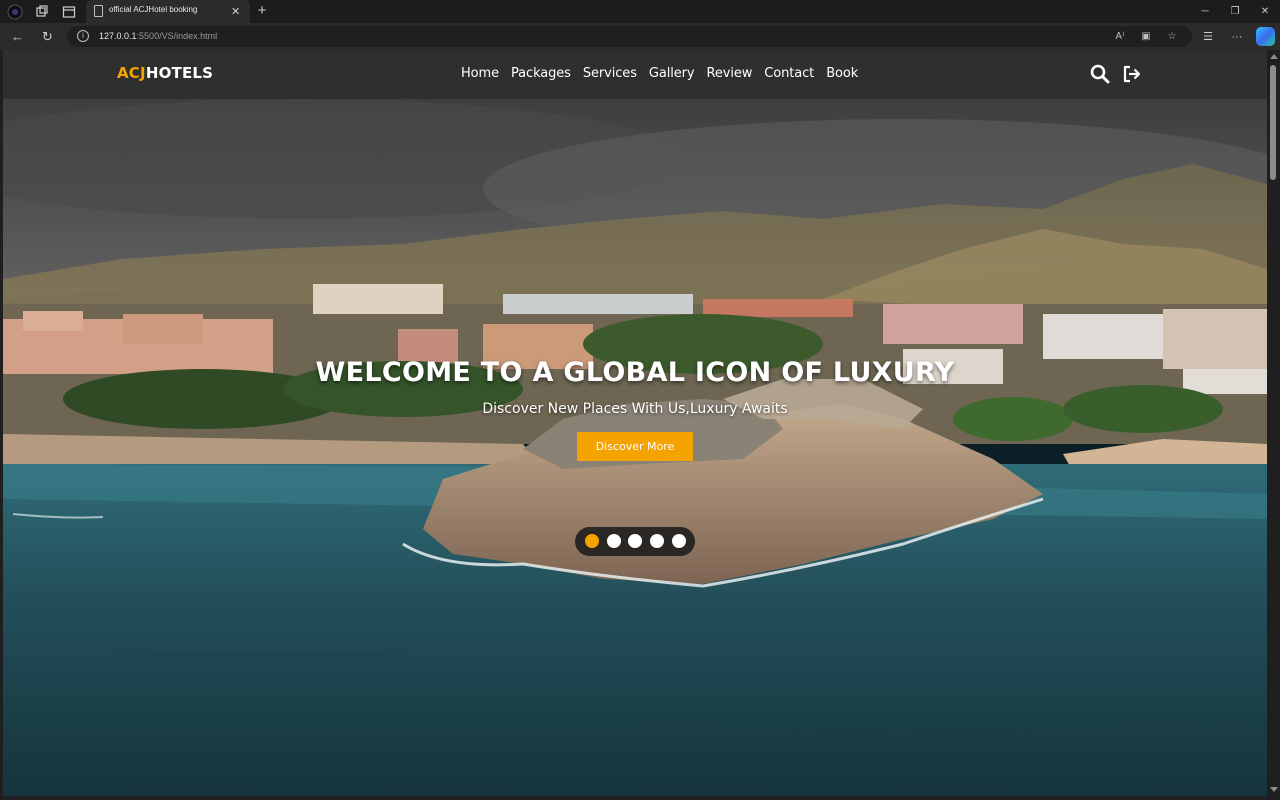 The height and width of the screenshot is (800, 1280). Describe the element at coordinates (1100, 74) in the screenshot. I see `search-icon` at that location.